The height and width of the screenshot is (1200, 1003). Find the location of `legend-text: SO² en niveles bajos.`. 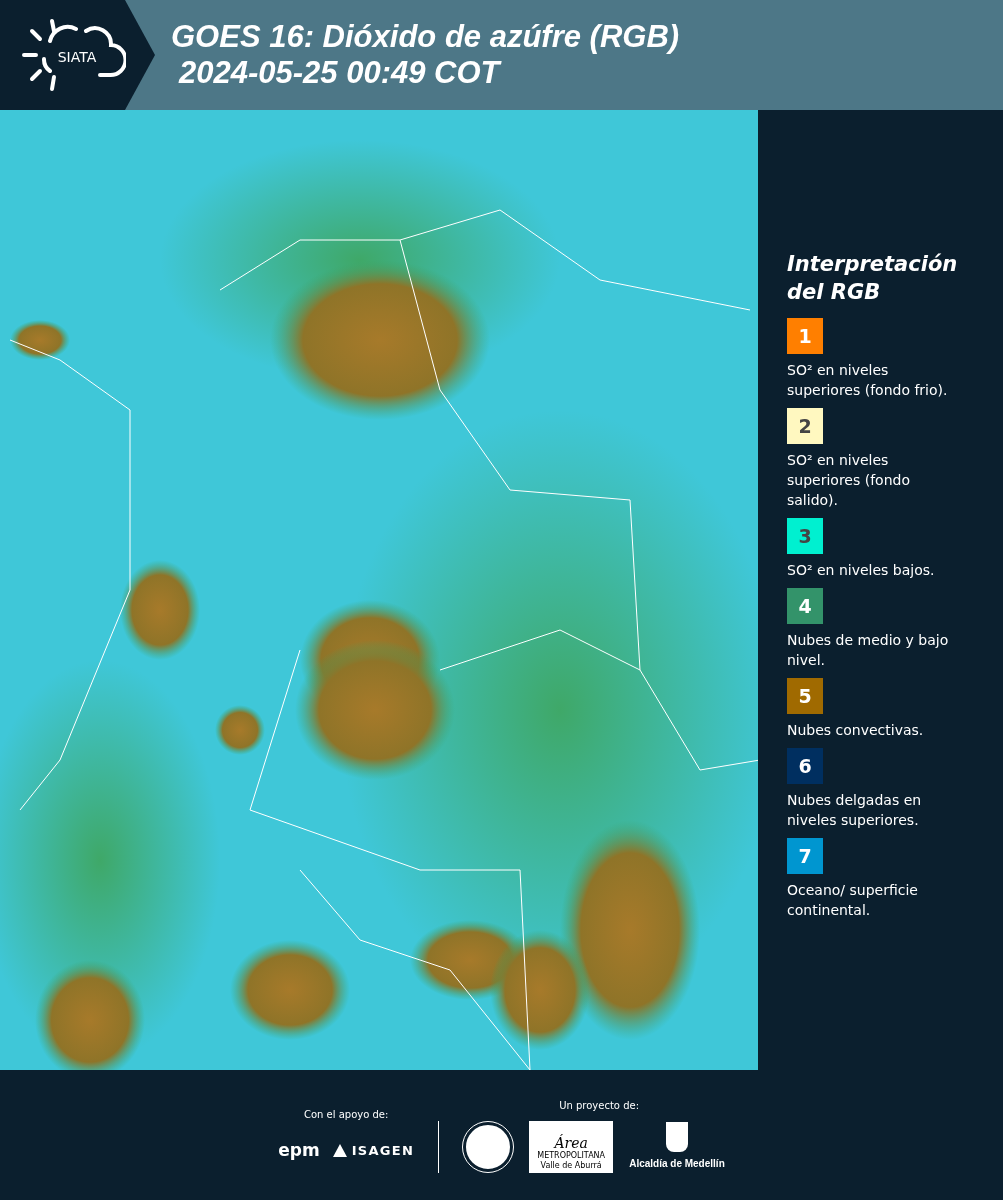

legend-text: SO² en niveles bajos. is located at coordinates (861, 570).